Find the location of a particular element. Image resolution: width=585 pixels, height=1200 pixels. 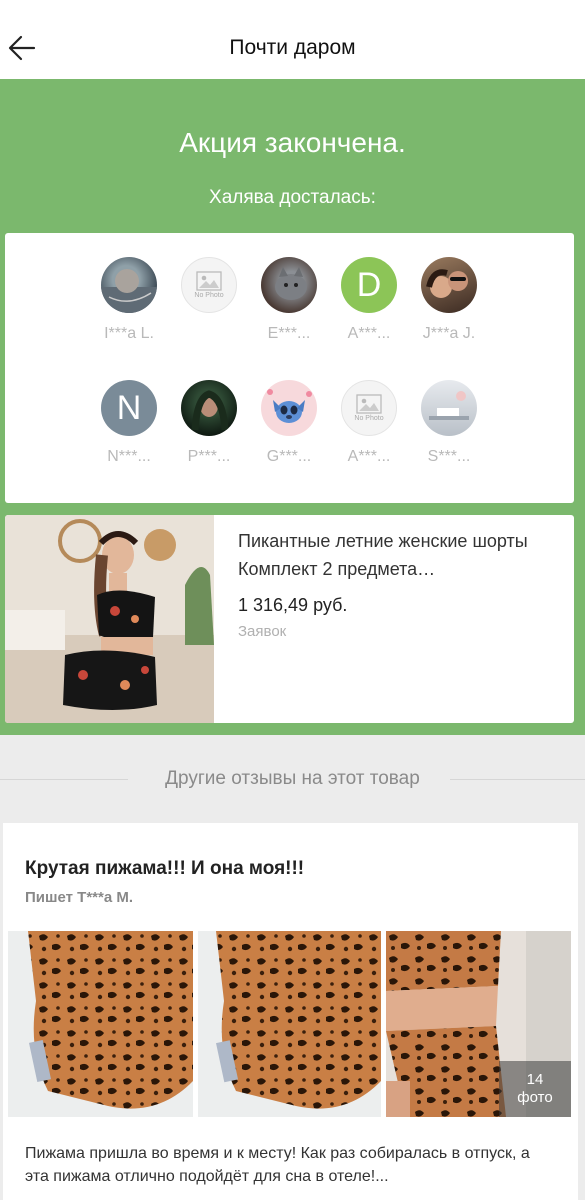

avatar-letter: N is located at coordinates (129, 407).